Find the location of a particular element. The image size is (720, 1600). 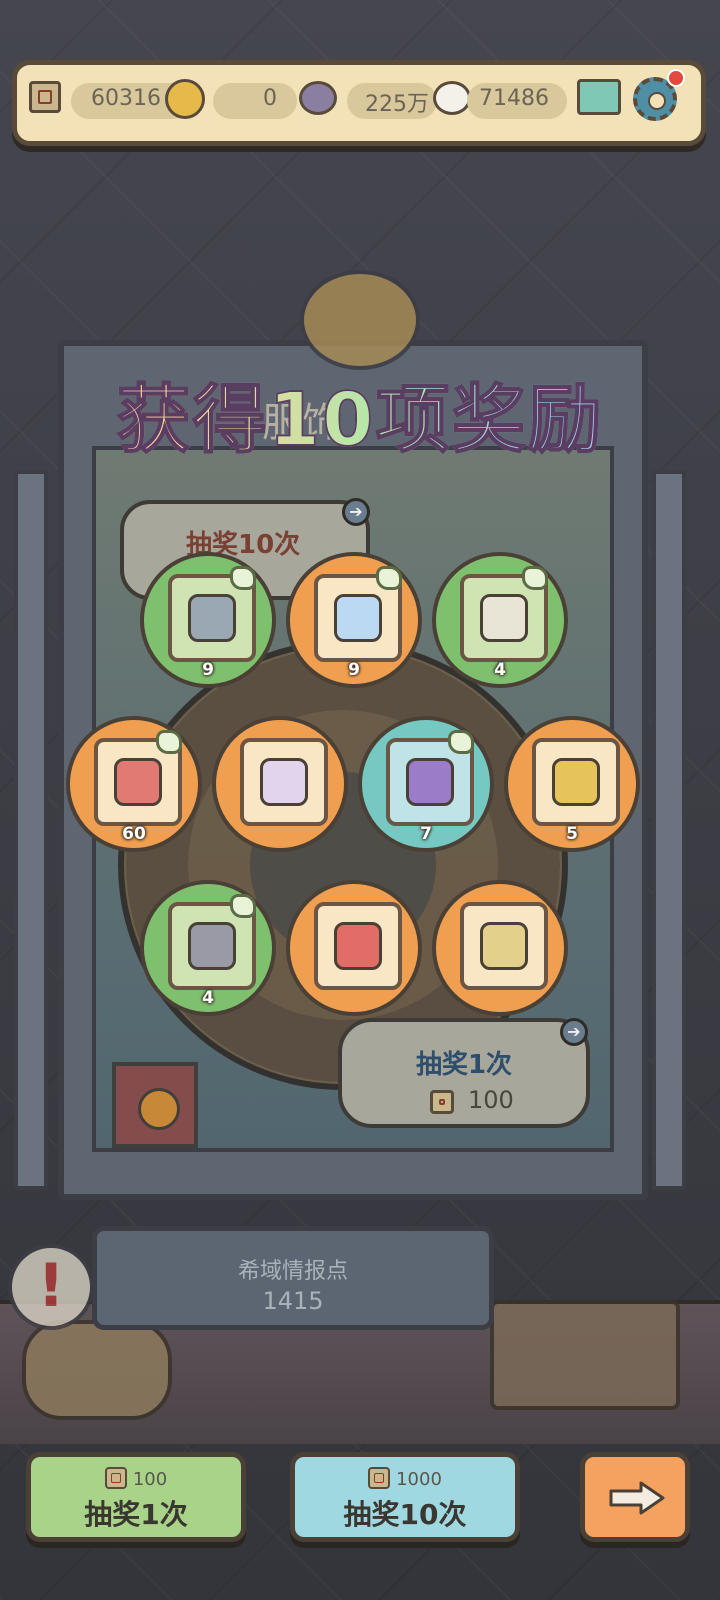

reward-item: 60 is located at coordinates (134, 784).